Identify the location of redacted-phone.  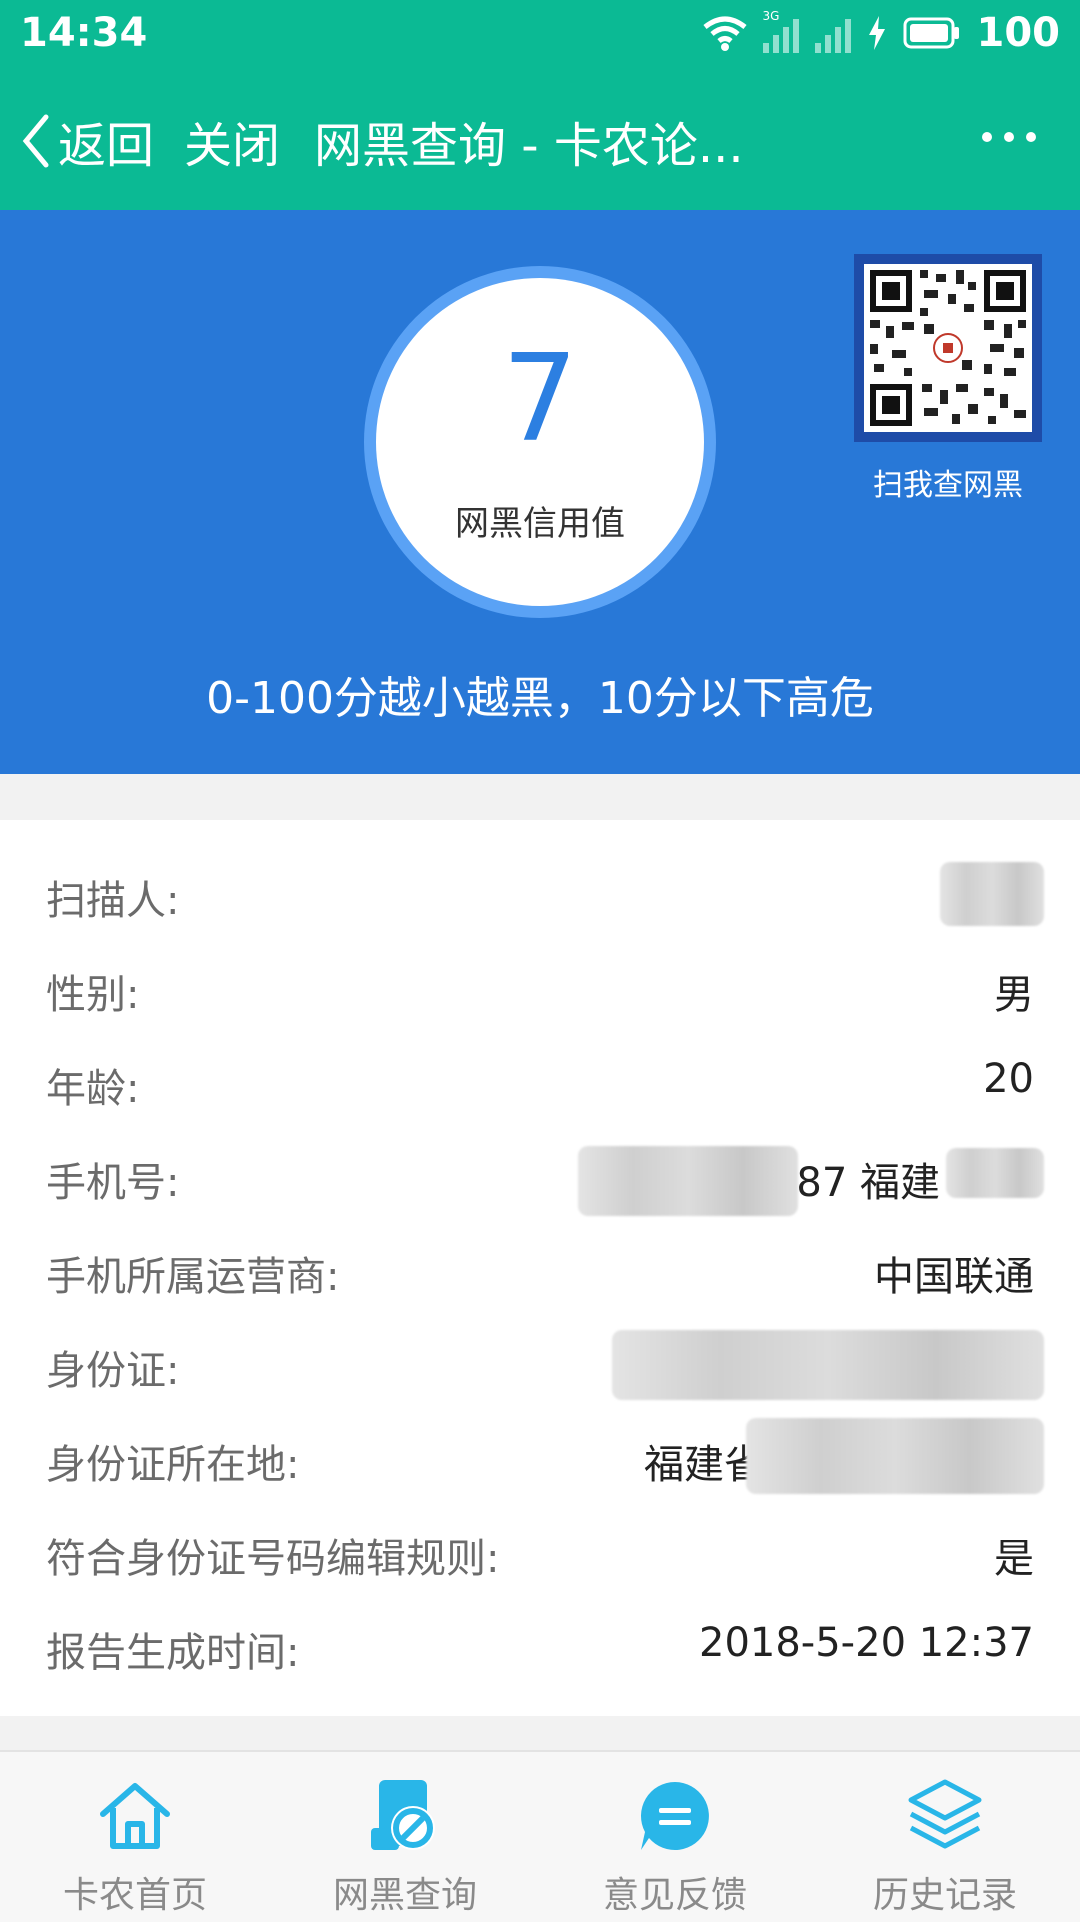
(688, 1181).